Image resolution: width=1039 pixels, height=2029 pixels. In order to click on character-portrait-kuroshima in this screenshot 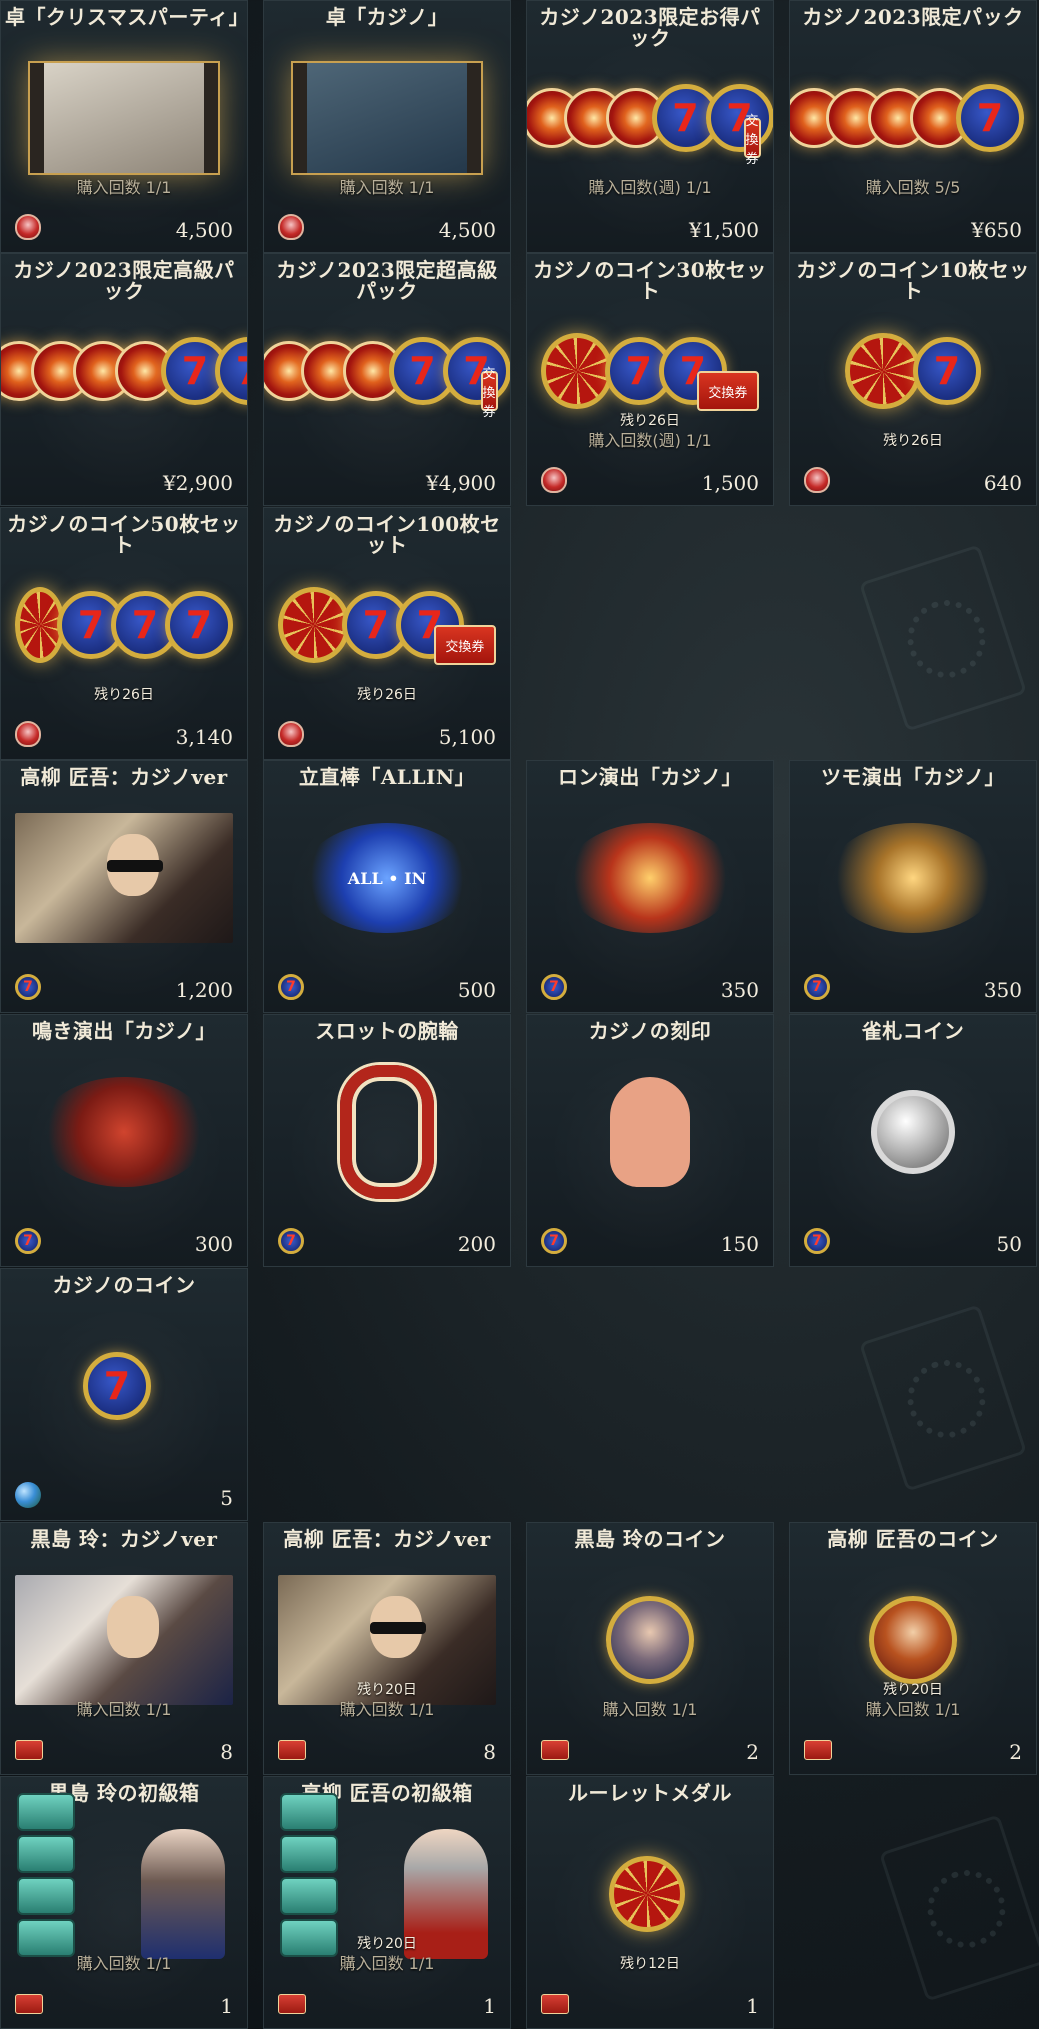, I will do `click(124, 1640)`.